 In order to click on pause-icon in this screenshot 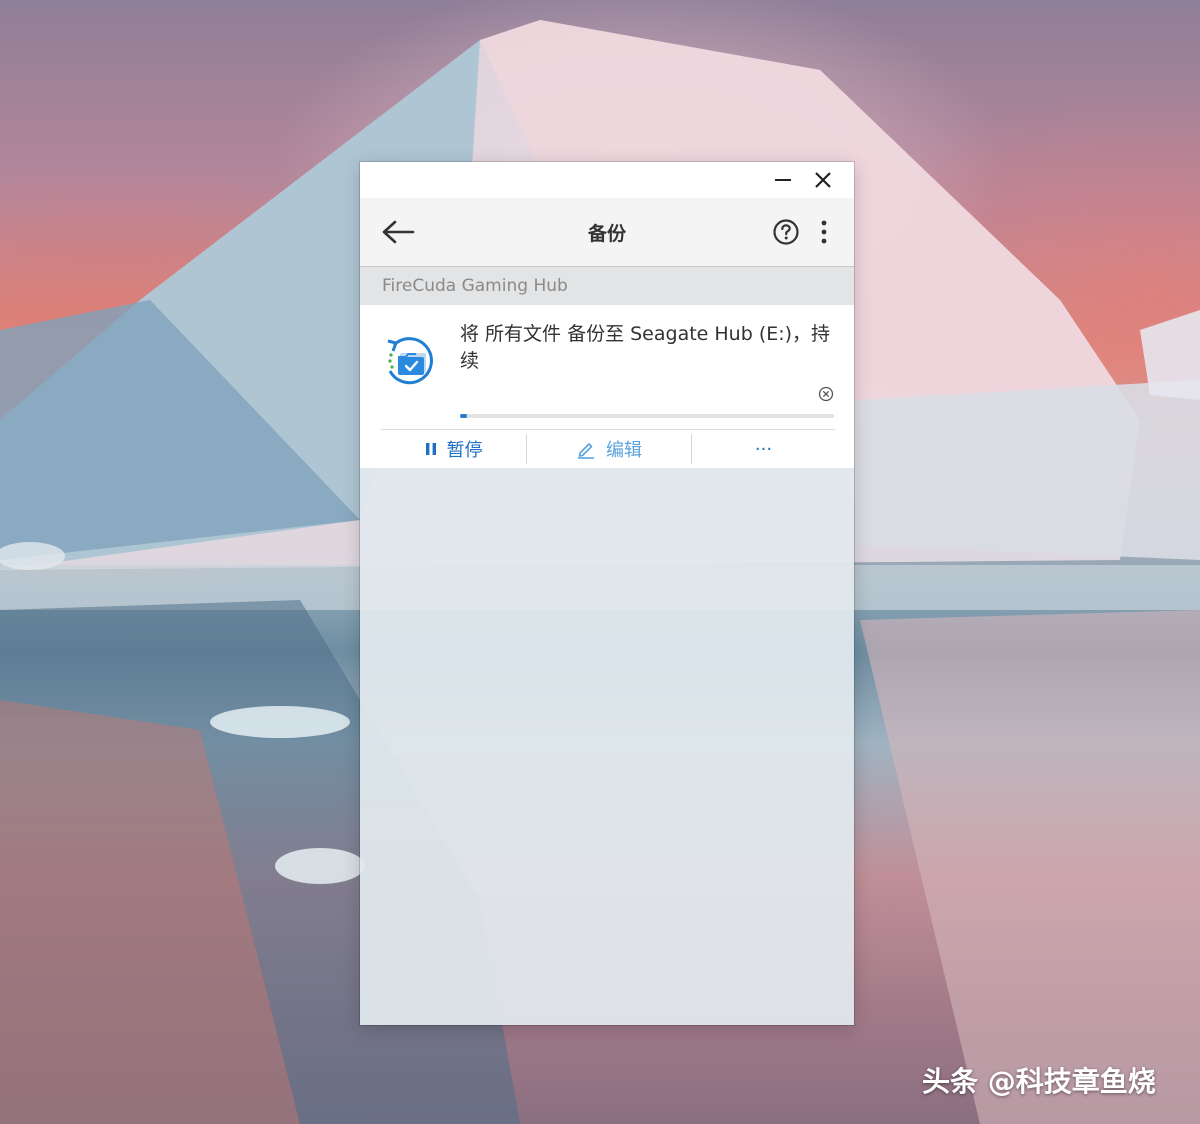, I will do `click(431, 449)`.